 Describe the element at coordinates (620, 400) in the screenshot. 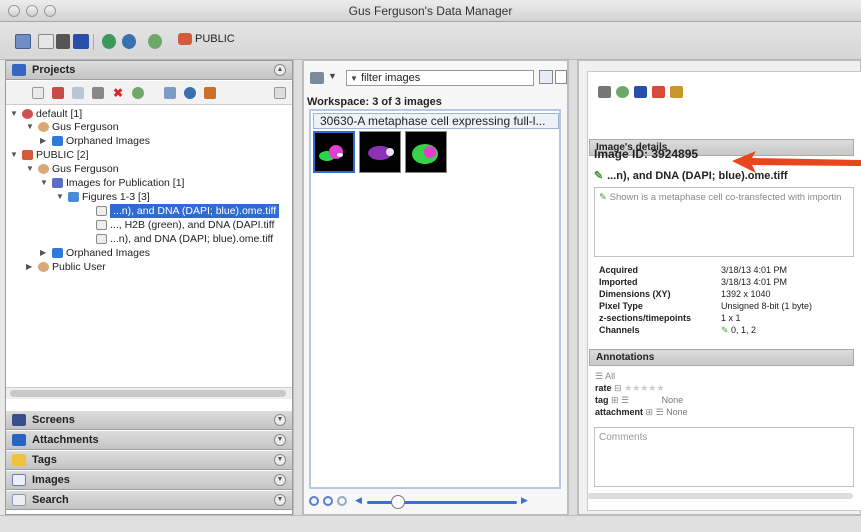

I see `add-tag-icon: ⊞ ☰` at that location.